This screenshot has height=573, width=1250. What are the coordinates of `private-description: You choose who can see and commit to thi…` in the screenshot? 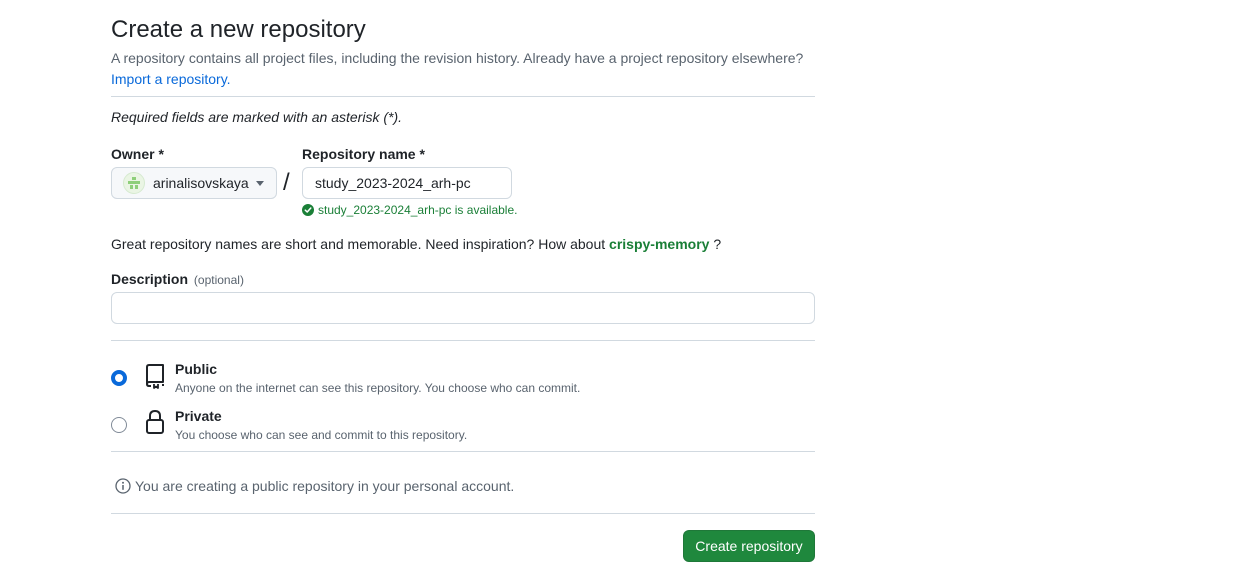 It's located at (321, 435).